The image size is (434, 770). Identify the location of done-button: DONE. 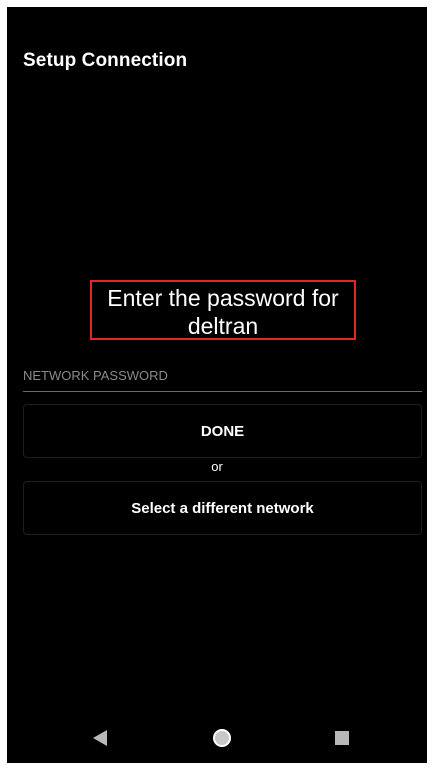
(222, 431).